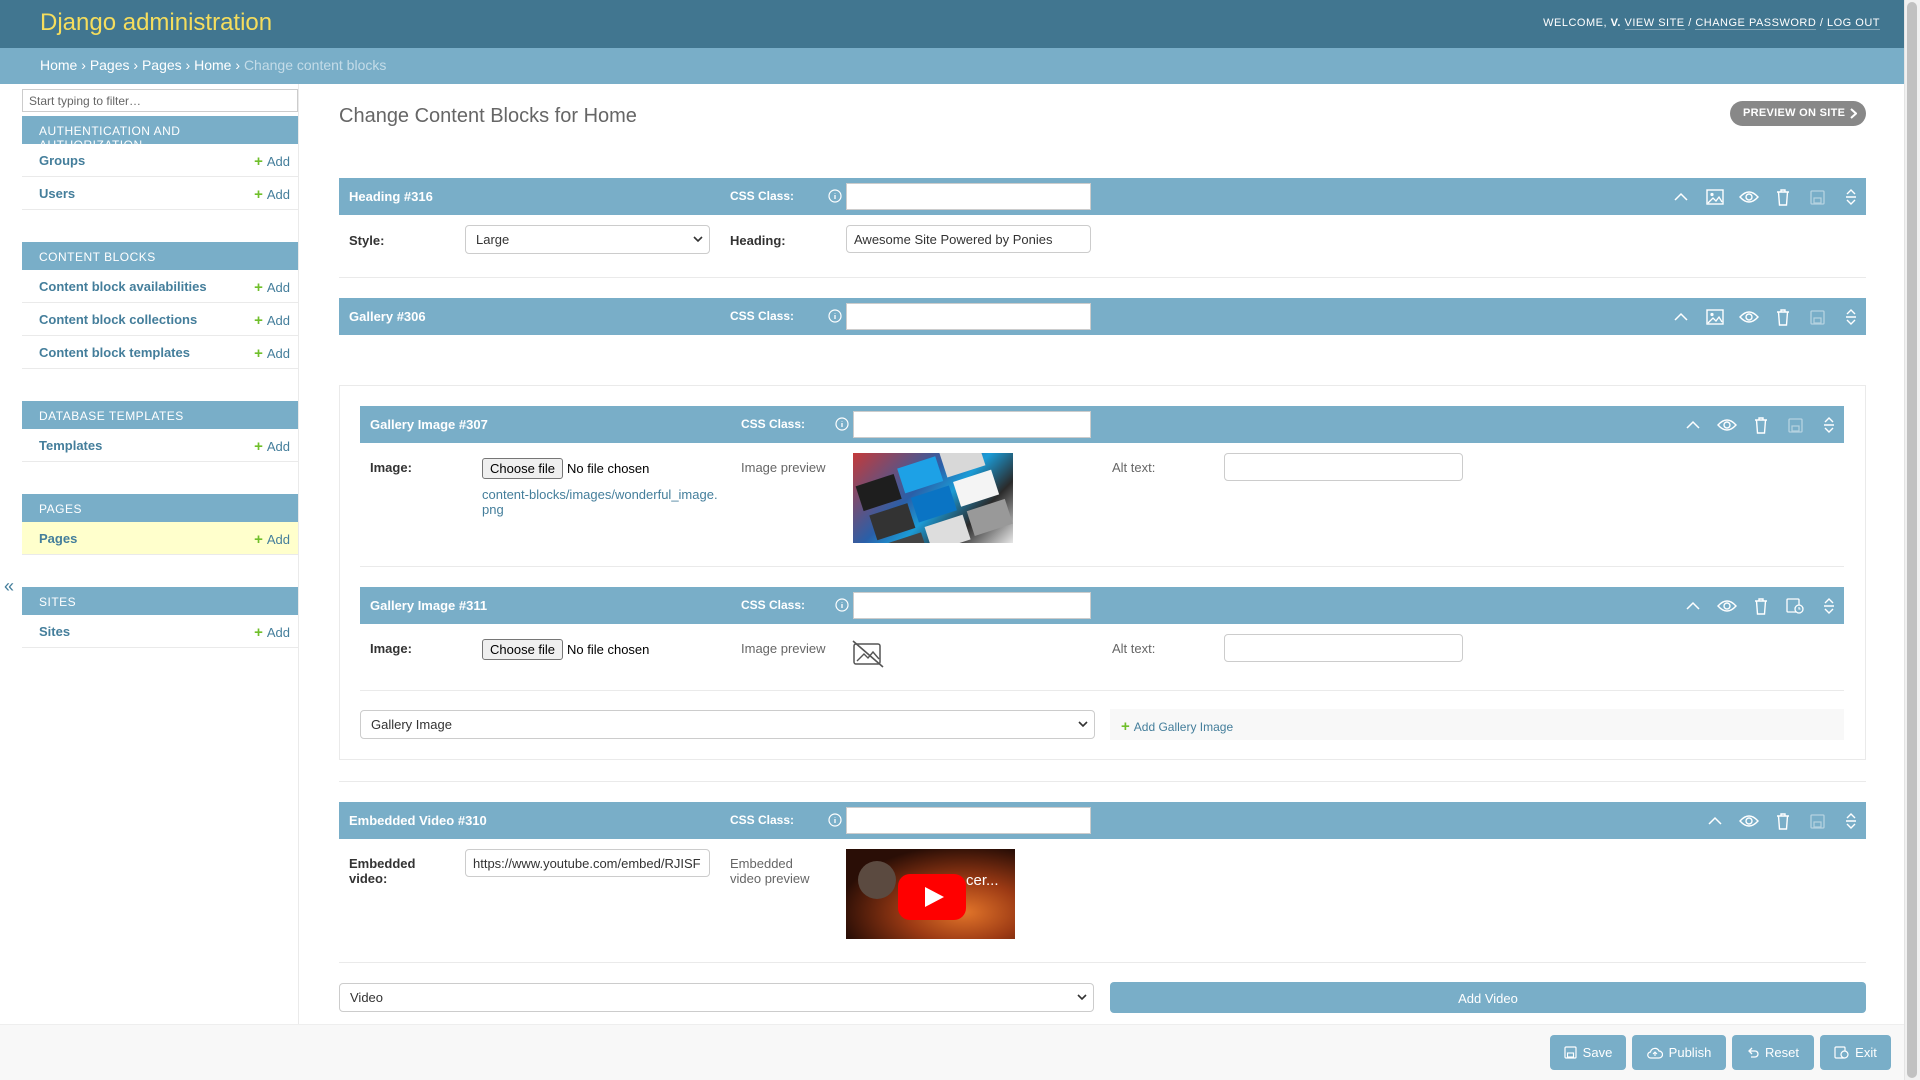  Describe the element at coordinates (716, 997) in the screenshot. I see `block-type-select: Video` at that location.